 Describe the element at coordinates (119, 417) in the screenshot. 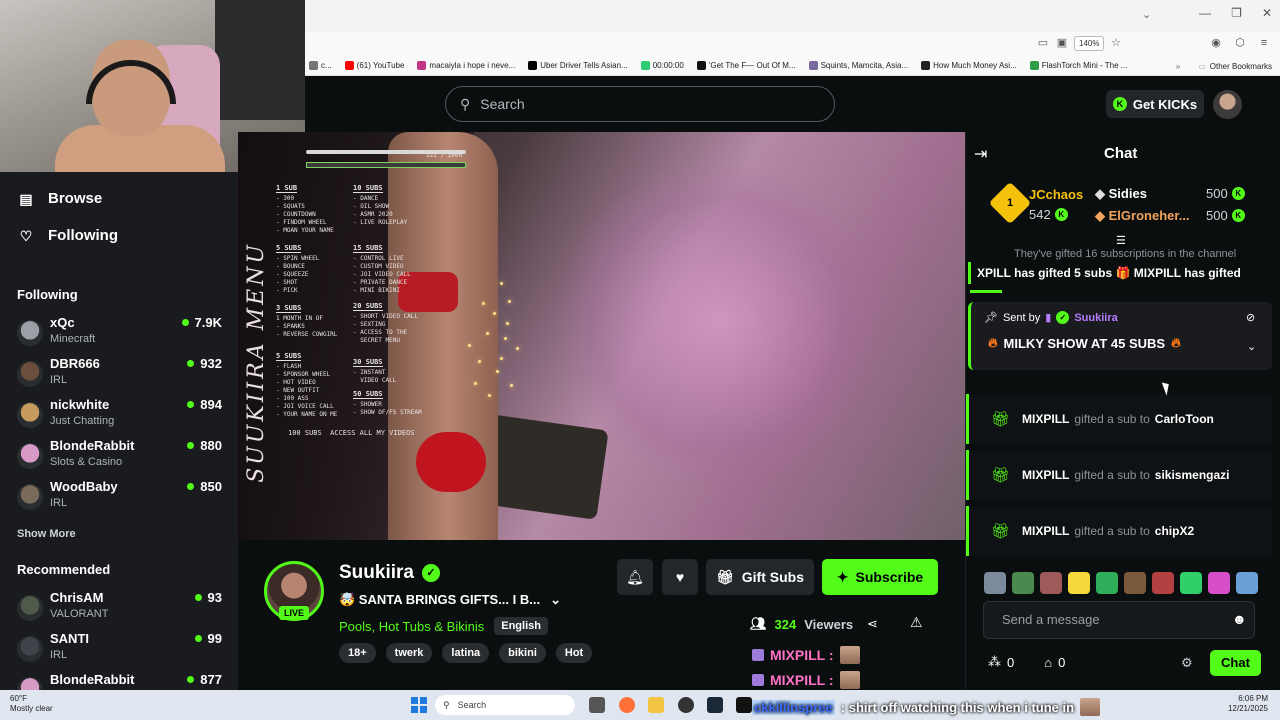

I see `sidebar-channel: nickwhite Just Chatting 894` at that location.